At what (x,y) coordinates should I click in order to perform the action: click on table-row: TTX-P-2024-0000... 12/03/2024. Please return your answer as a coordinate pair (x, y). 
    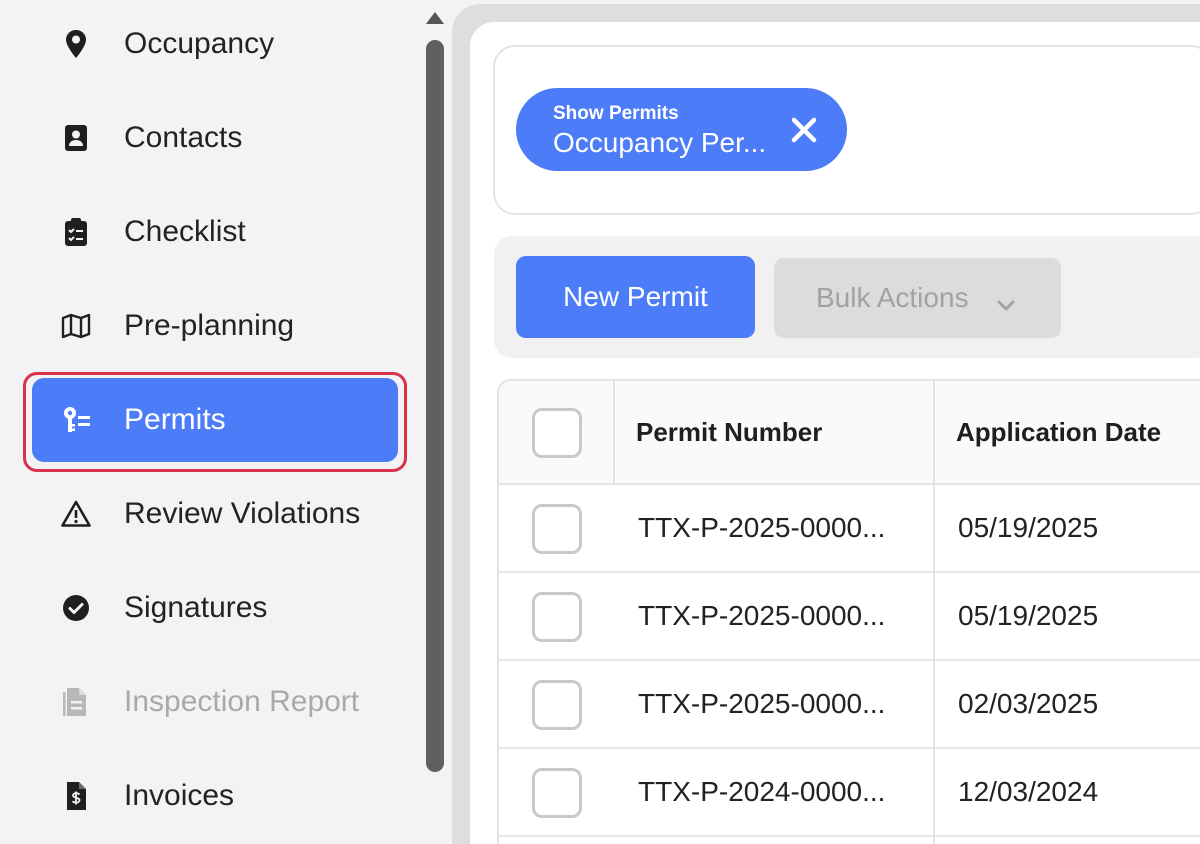
    Looking at the image, I should click on (849, 793).